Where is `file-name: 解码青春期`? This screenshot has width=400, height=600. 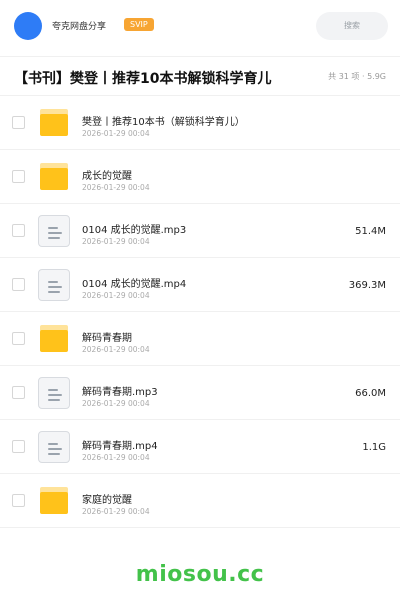 file-name: 解码青春期 is located at coordinates (107, 338).